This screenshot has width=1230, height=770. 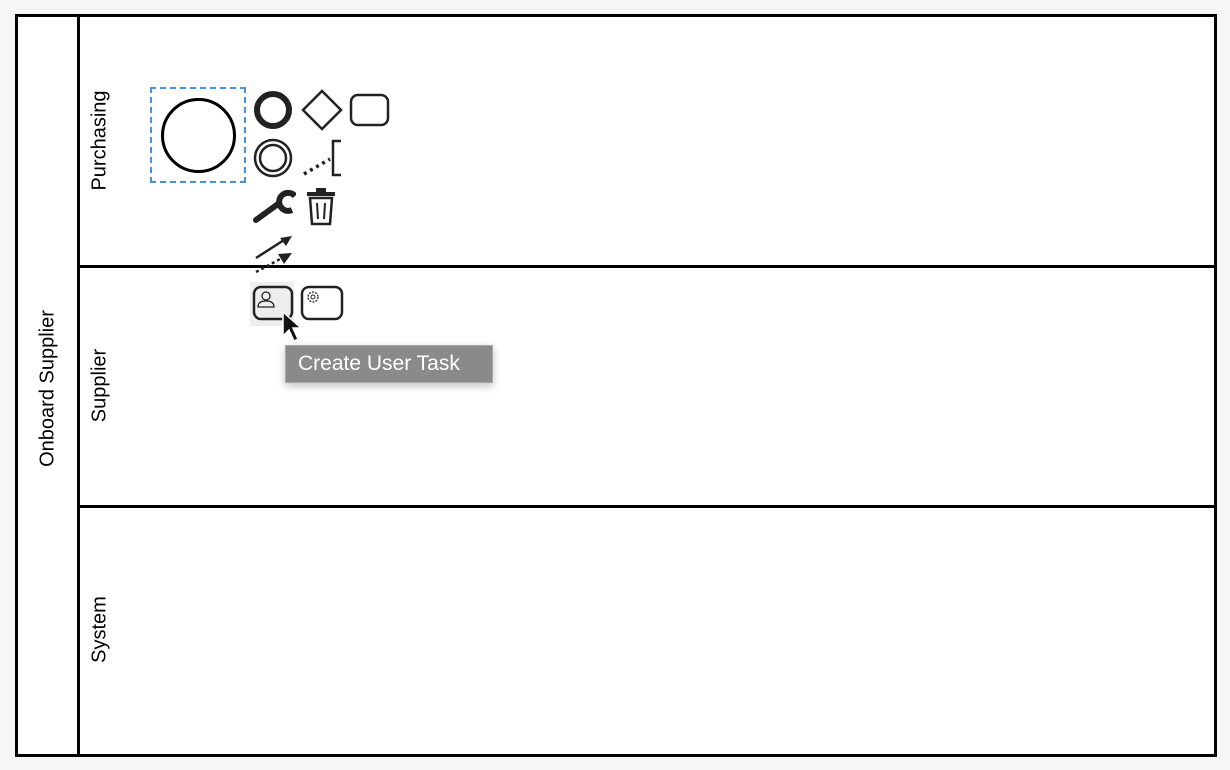 I want to click on trash-icon, so click(x=321, y=207).